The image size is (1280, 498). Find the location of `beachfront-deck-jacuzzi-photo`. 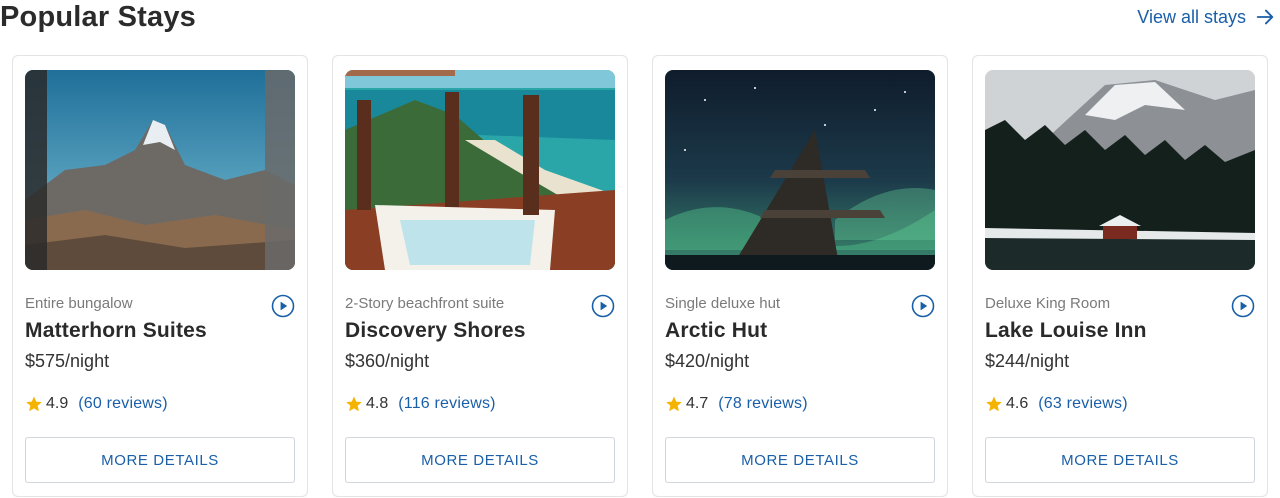

beachfront-deck-jacuzzi-photo is located at coordinates (480, 170).